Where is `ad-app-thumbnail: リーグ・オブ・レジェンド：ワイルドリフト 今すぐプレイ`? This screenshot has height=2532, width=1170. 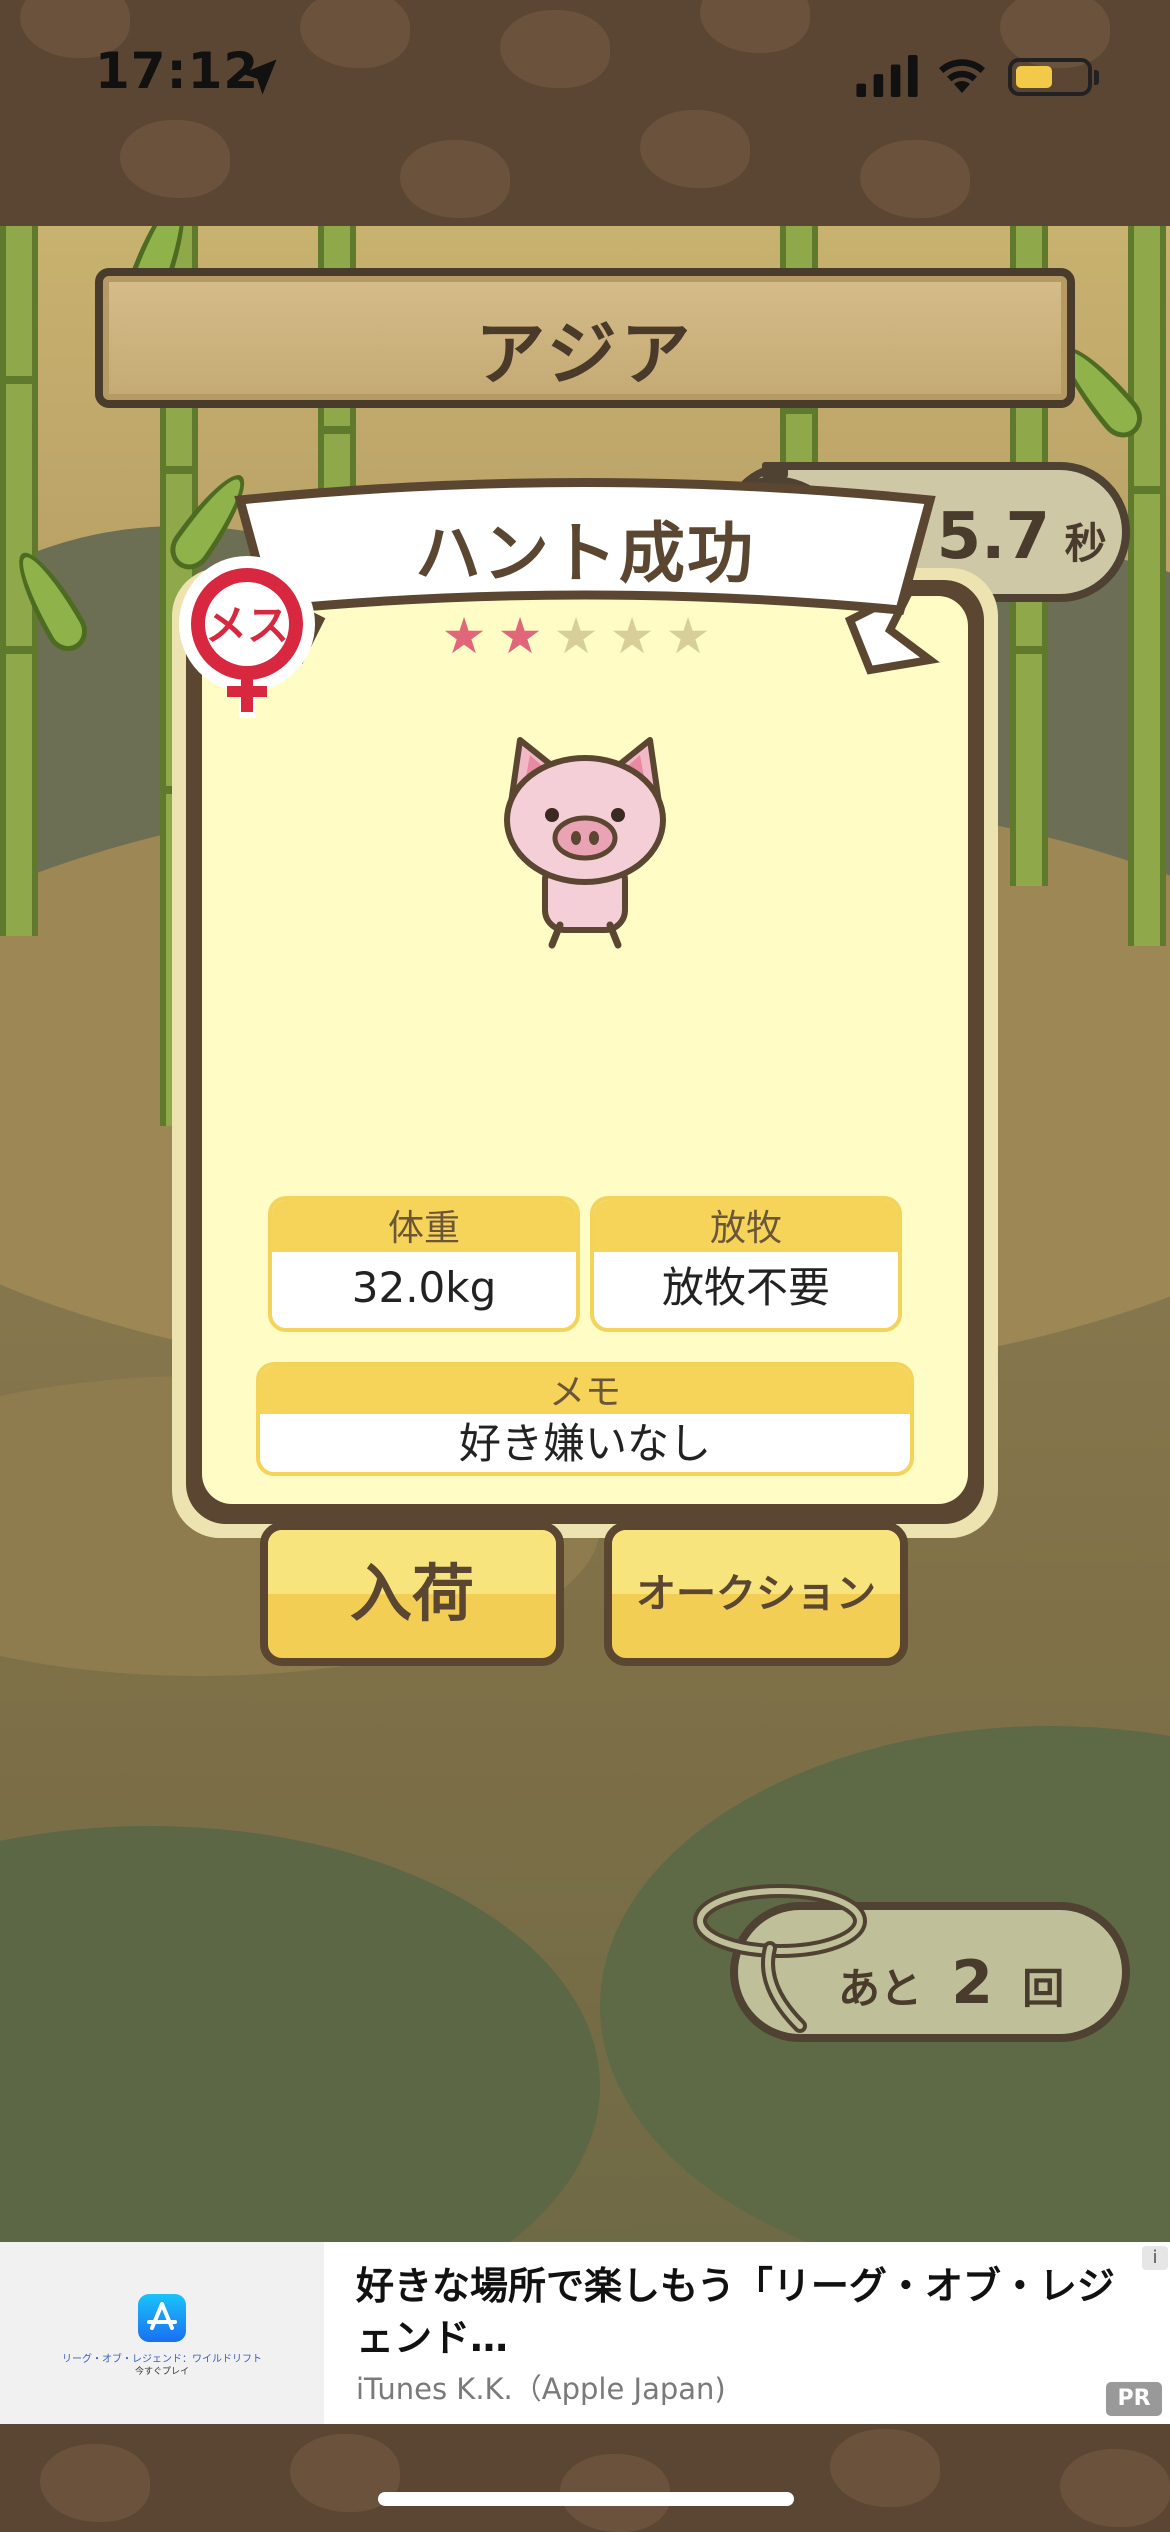
ad-app-thumbnail: リーグ・オブ・レジェンド：ワイルドリフト 今すぐプレイ is located at coordinates (162, 2333).